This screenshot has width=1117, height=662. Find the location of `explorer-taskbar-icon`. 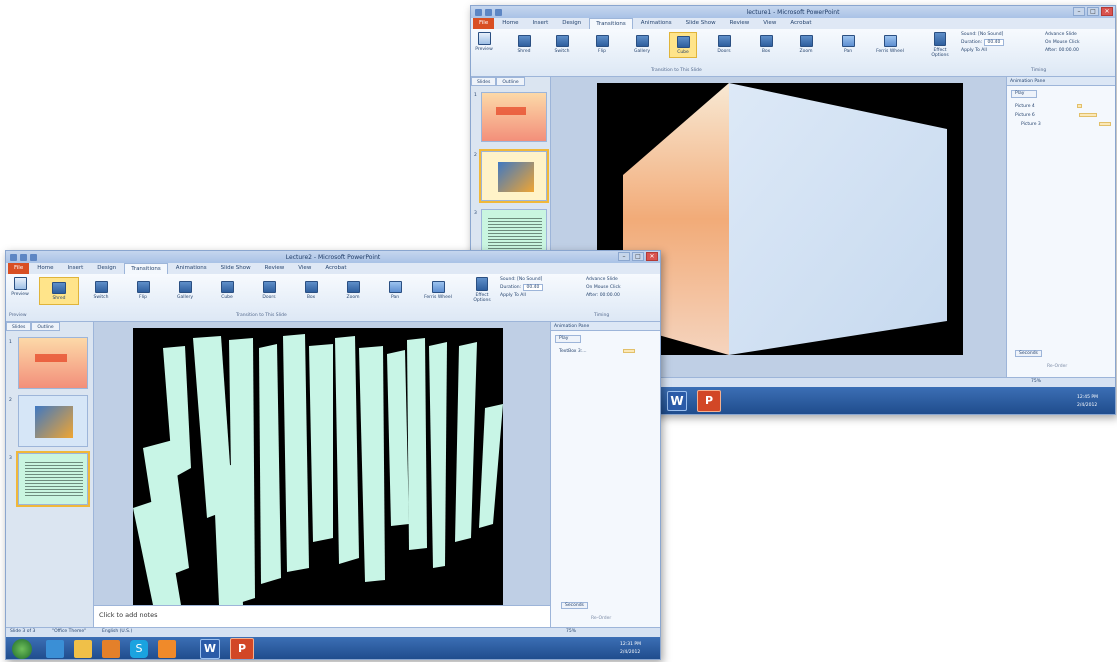

explorer-taskbar-icon is located at coordinates (83, 649).